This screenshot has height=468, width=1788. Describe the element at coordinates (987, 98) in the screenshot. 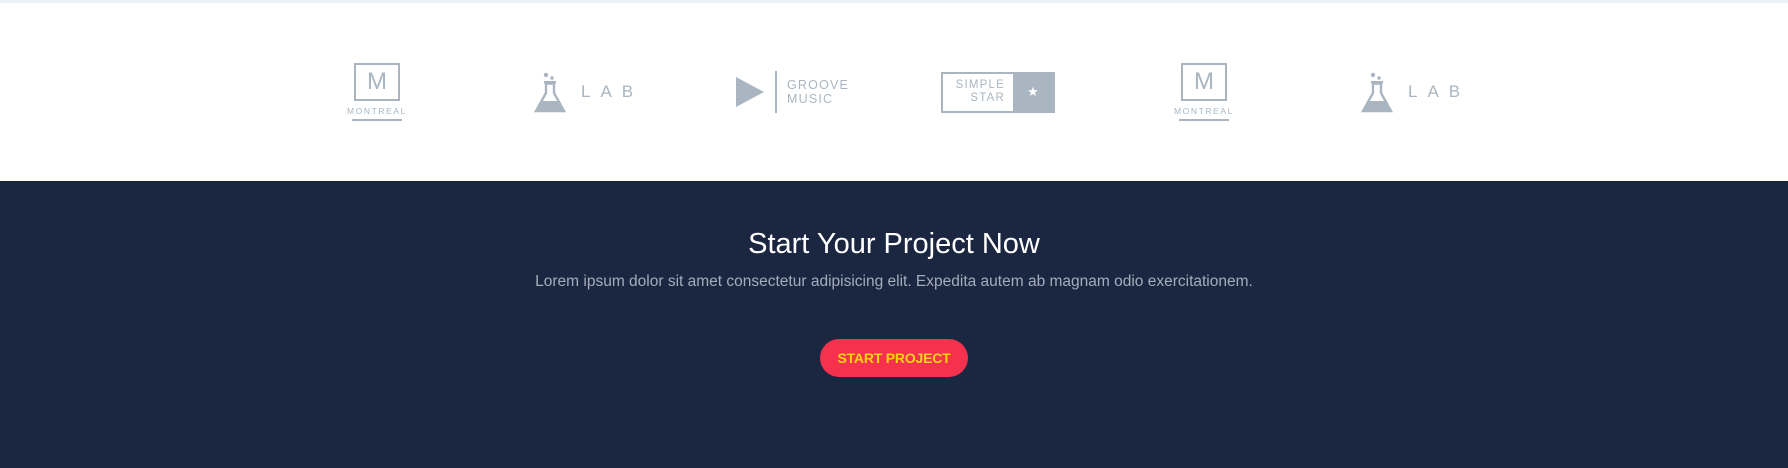

I see `simple-star-line-2: STAR` at that location.